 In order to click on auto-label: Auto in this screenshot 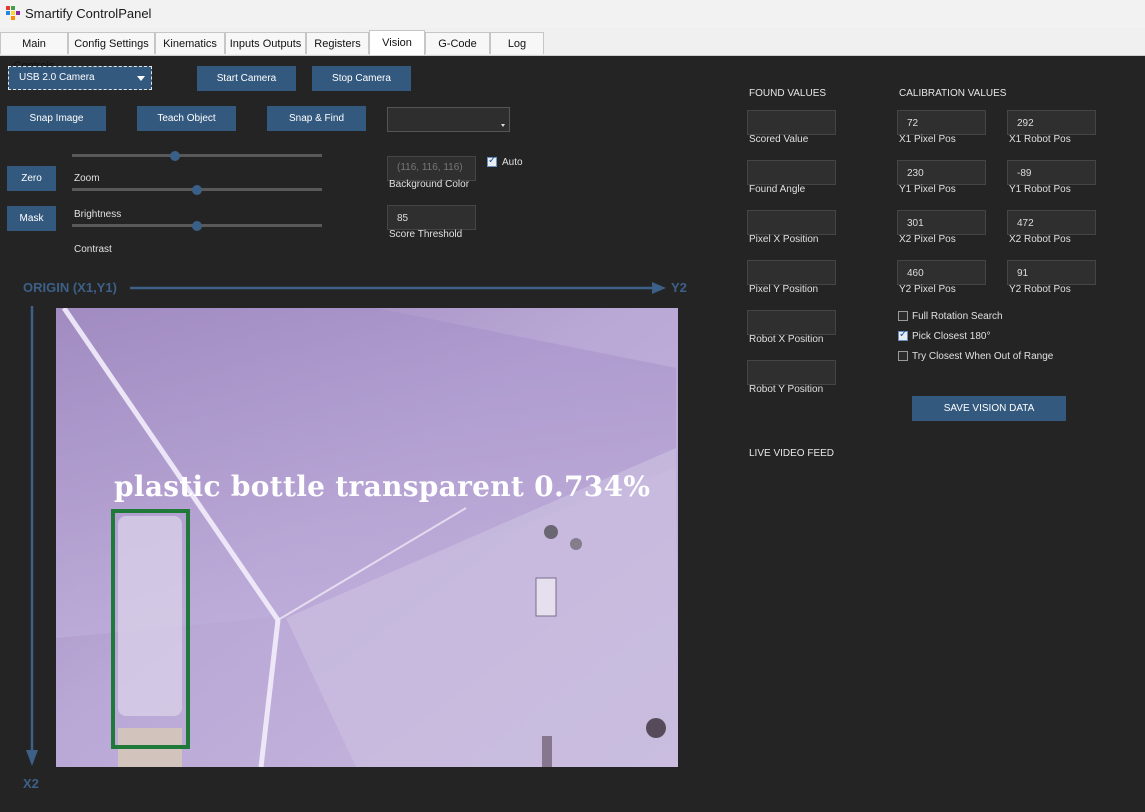, I will do `click(512, 162)`.